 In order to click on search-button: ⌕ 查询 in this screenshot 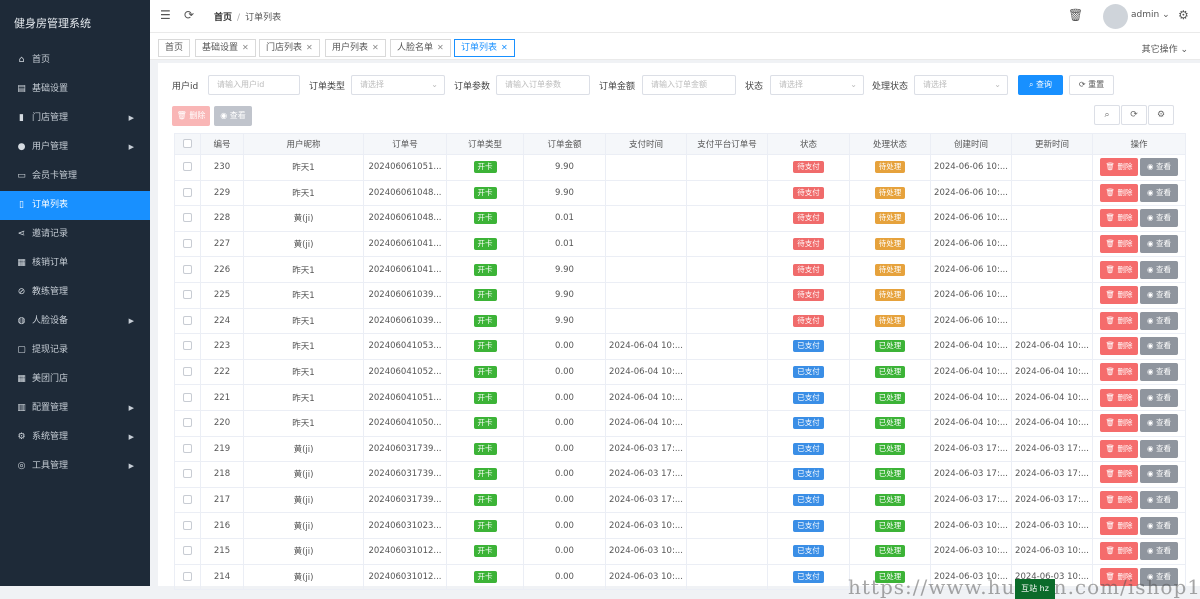, I will do `click(1040, 85)`.